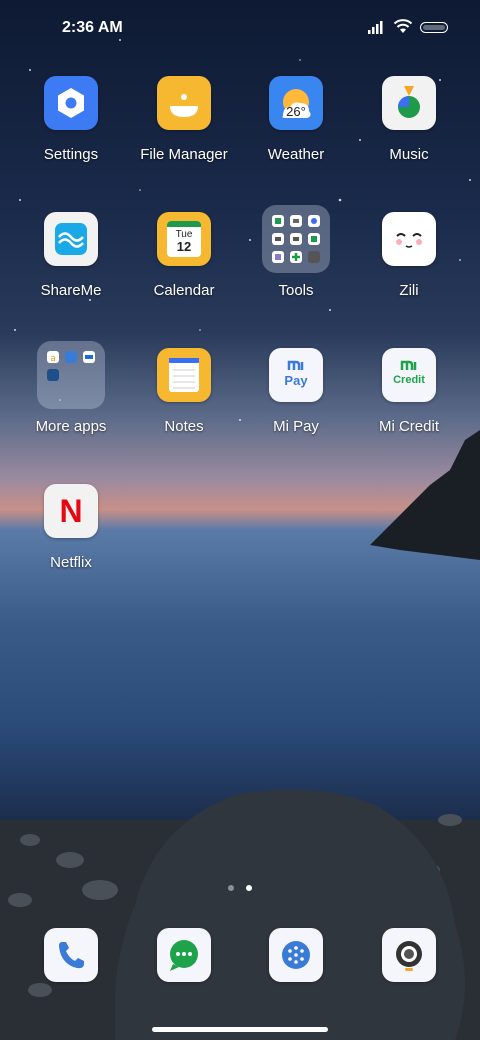 The width and height of the screenshot is (480, 1040). I want to click on app-label: Netflix, so click(71, 562).